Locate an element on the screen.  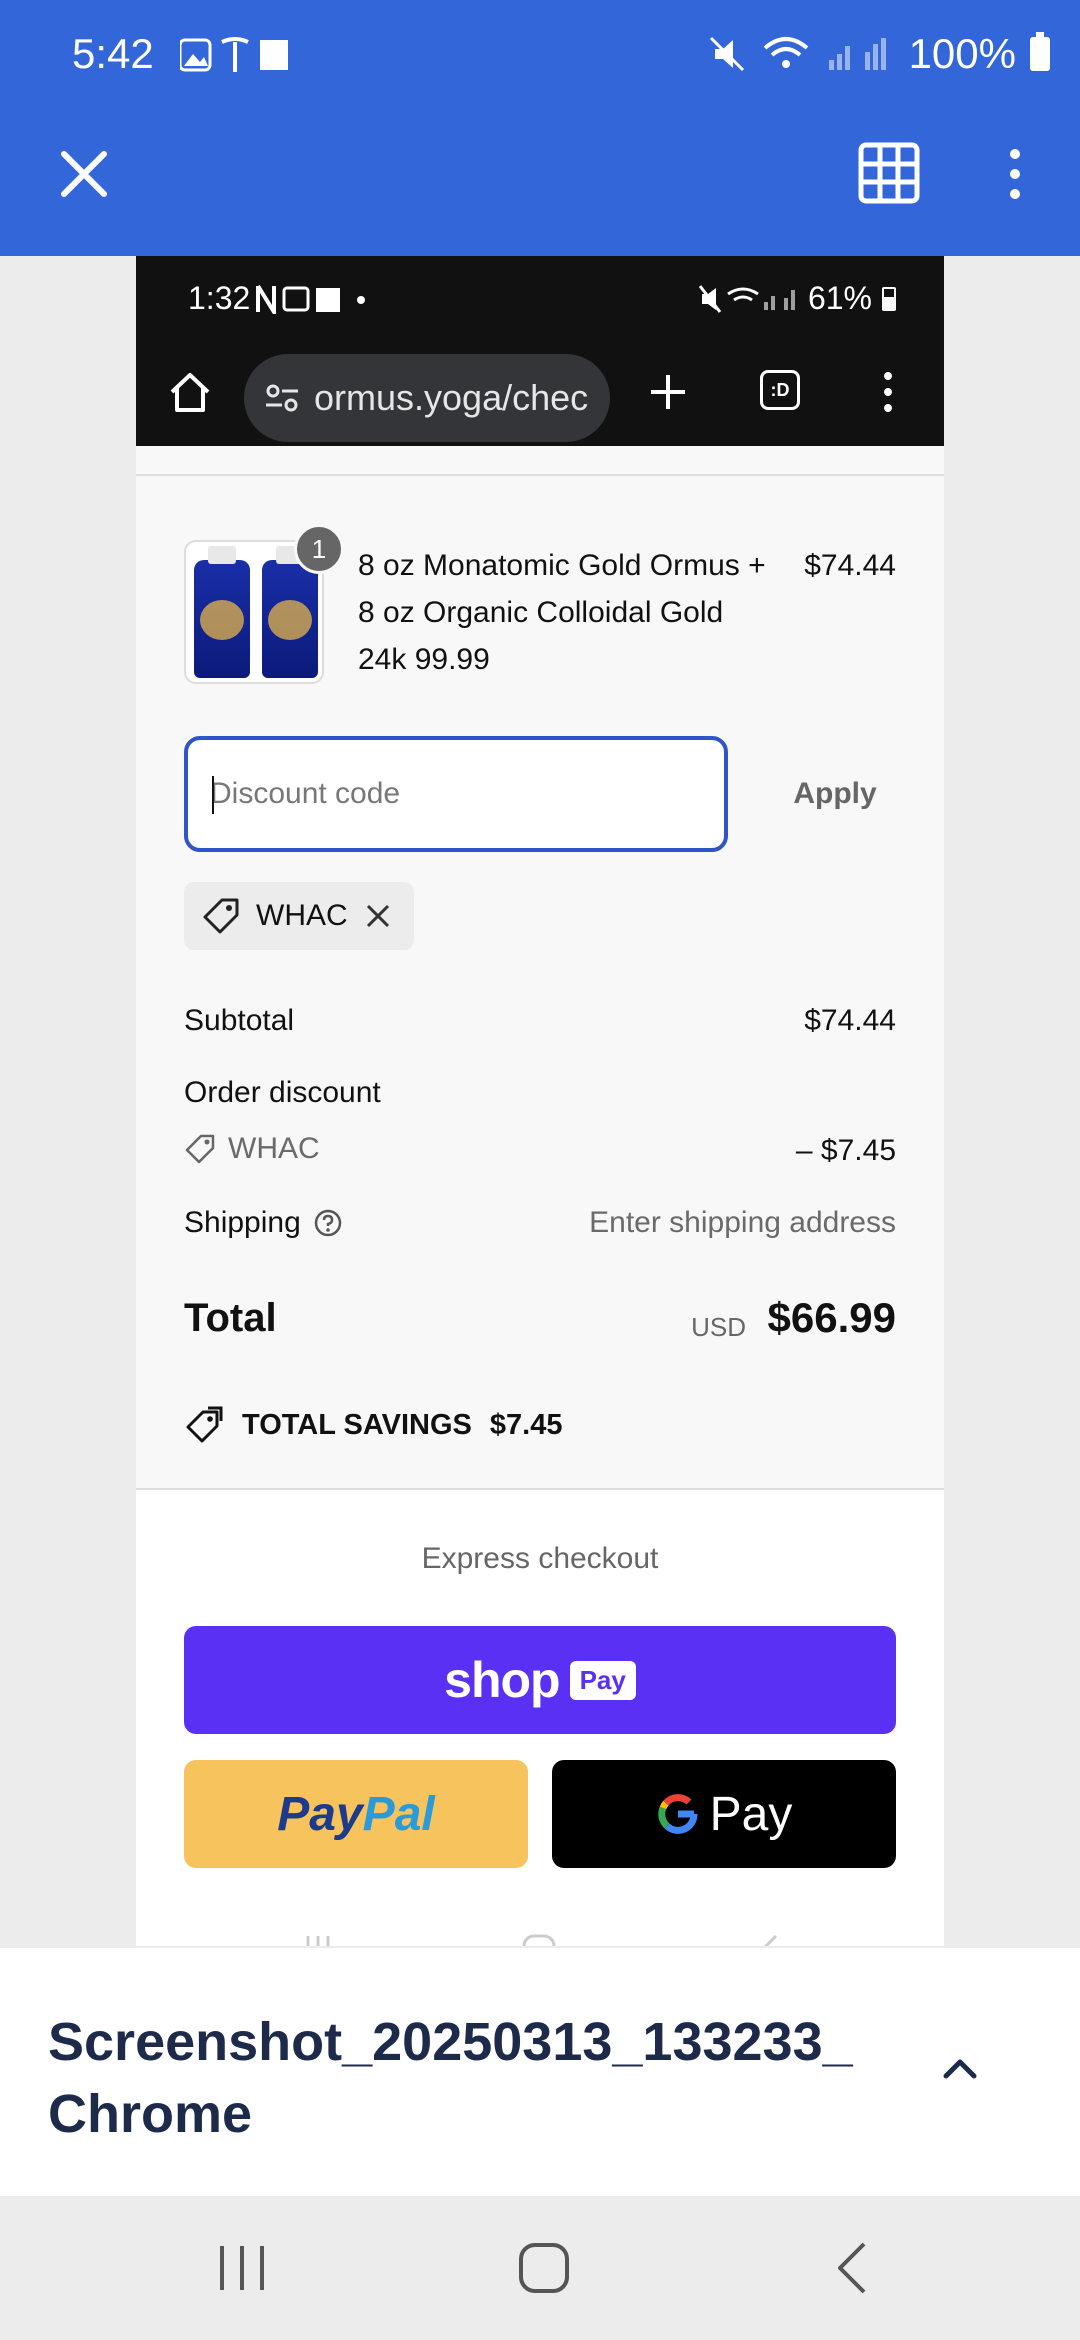
paypal-wordmark-part1: Pay is located at coordinates (320, 1814).